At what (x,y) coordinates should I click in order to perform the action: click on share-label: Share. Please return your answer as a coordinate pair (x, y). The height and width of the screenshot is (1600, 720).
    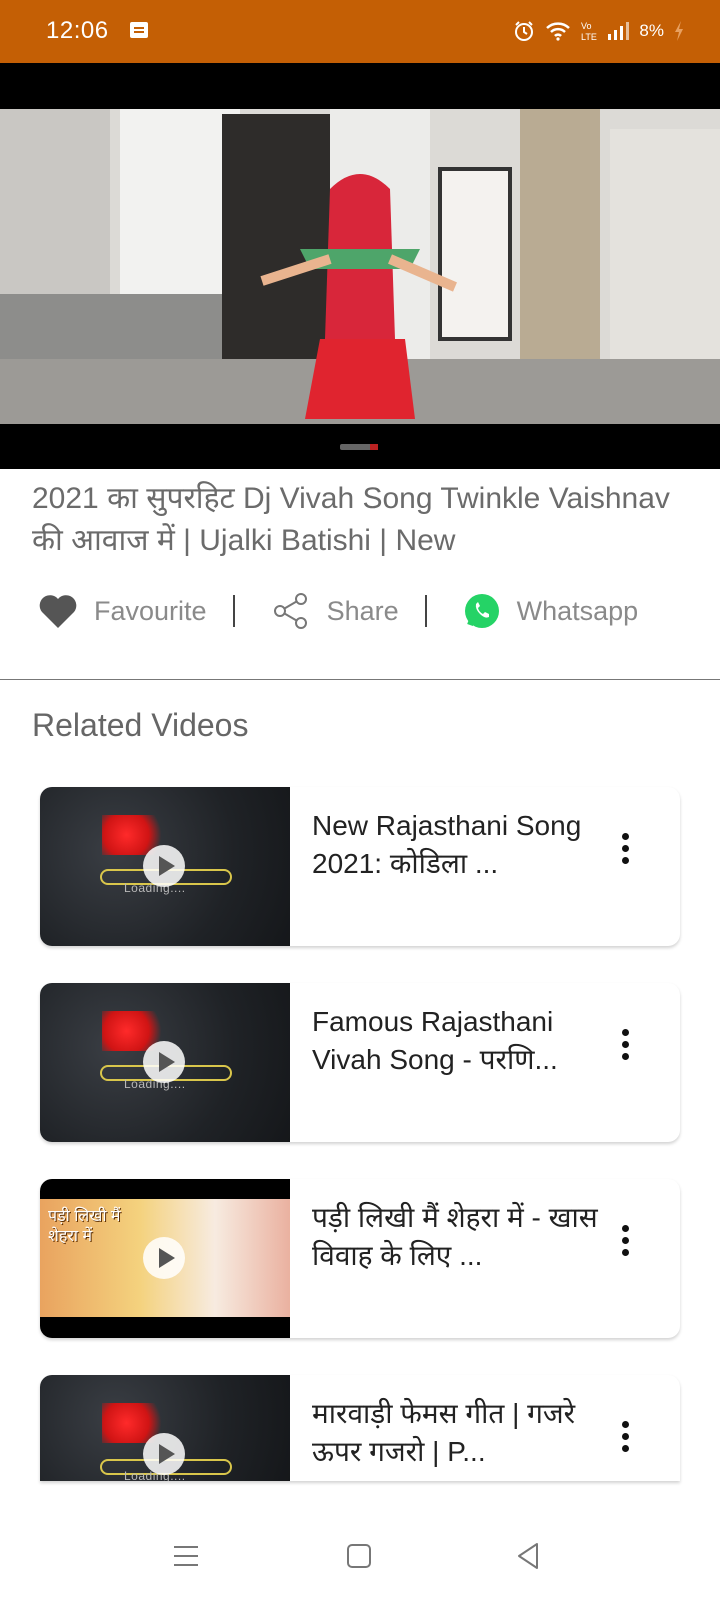
    Looking at the image, I should click on (362, 610).